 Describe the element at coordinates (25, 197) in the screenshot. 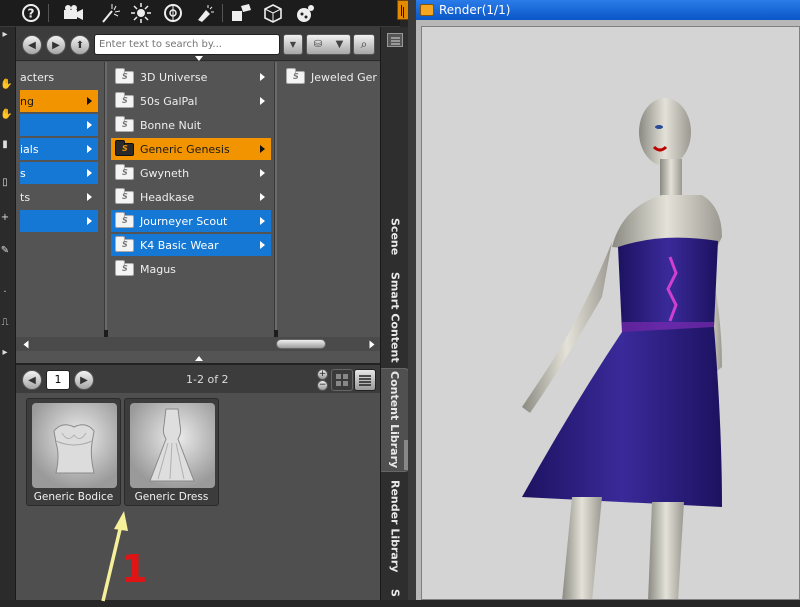

I see `folder-label: ts` at that location.